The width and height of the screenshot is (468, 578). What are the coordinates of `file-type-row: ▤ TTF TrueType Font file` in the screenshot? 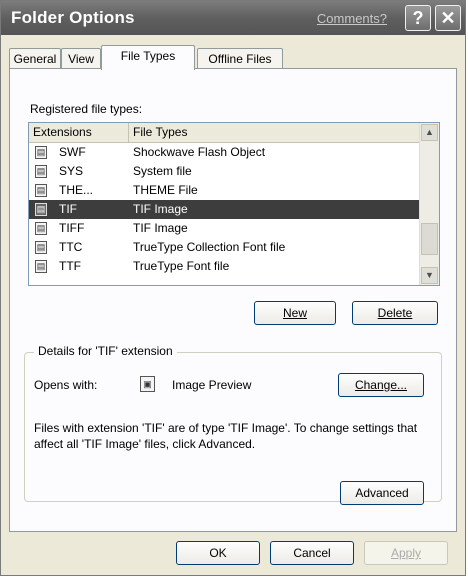 It's located at (225, 266).